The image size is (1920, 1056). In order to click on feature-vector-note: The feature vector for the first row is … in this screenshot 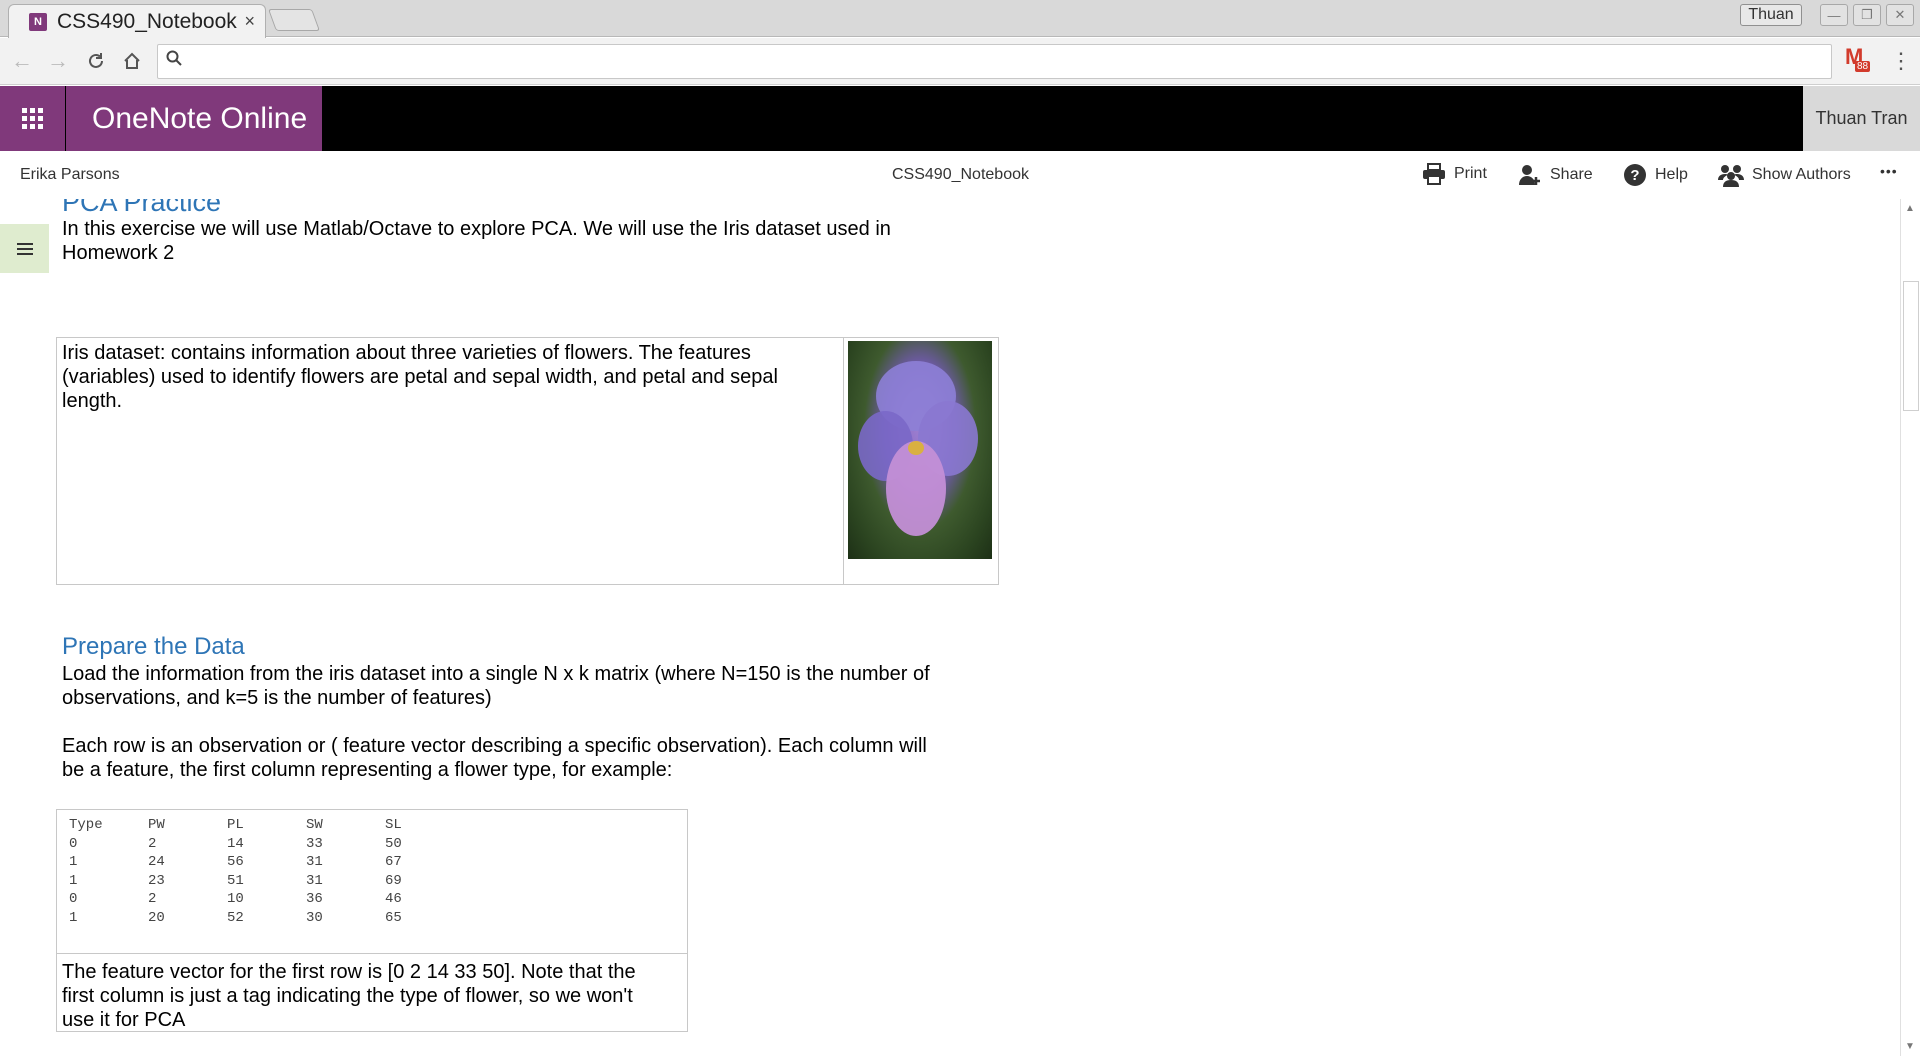, I will do `click(362, 996)`.